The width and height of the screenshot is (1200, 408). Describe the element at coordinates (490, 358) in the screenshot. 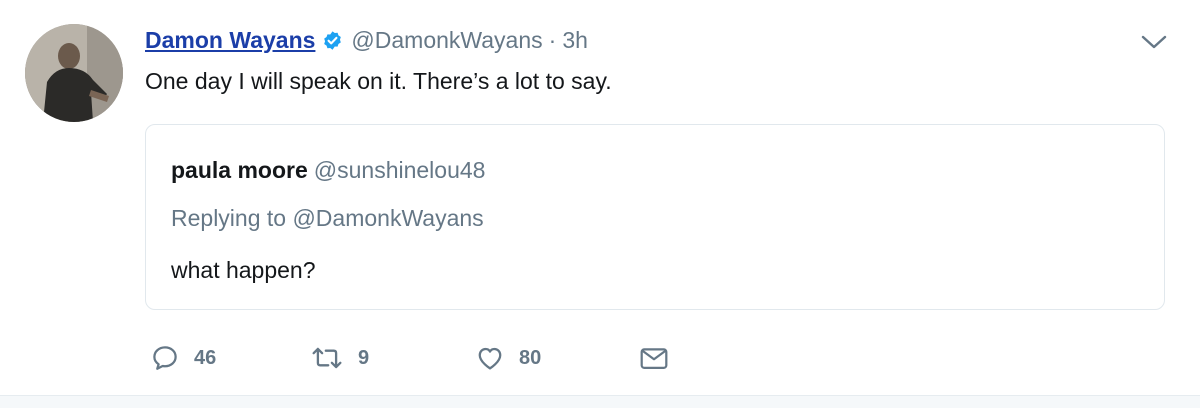

I see `like-icon` at that location.